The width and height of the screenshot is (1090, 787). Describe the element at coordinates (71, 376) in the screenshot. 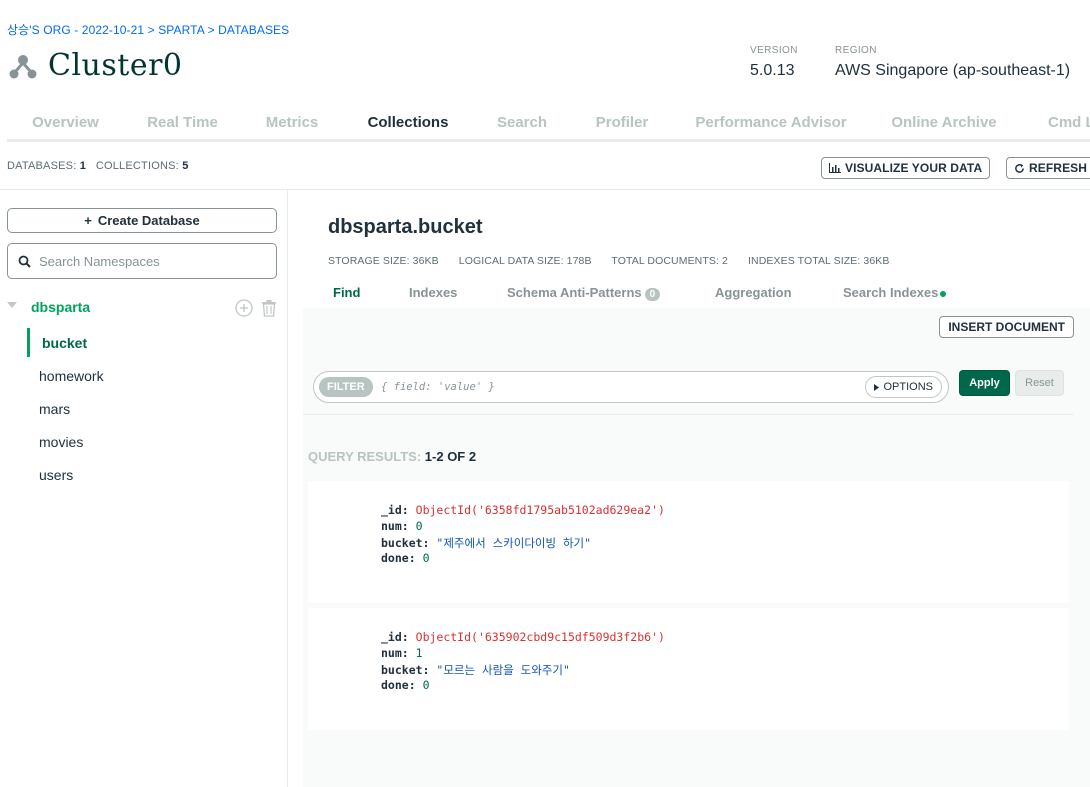

I see `collection-item-homework: homework` at that location.